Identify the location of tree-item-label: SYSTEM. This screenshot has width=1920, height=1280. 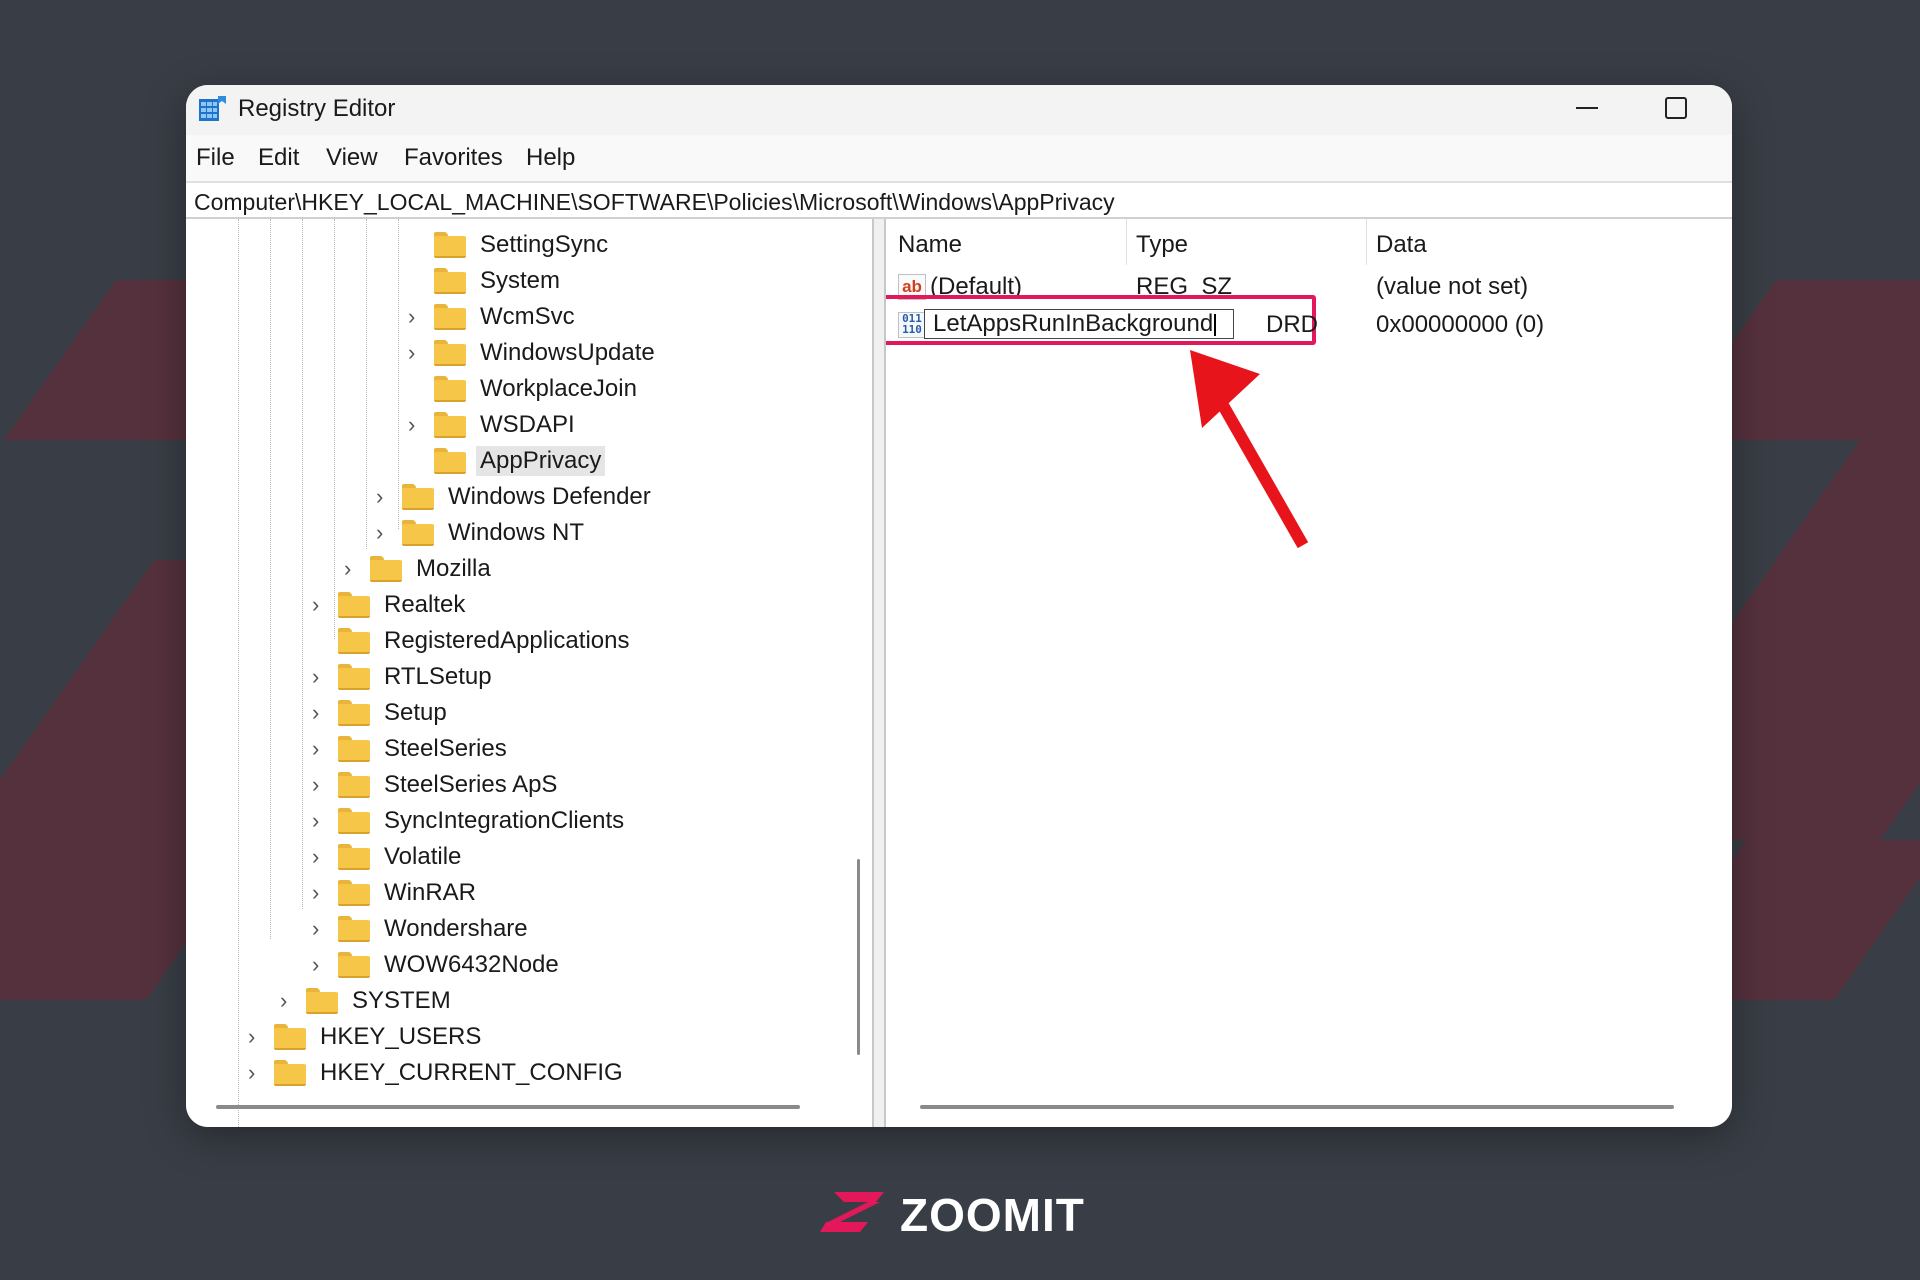
(401, 1000).